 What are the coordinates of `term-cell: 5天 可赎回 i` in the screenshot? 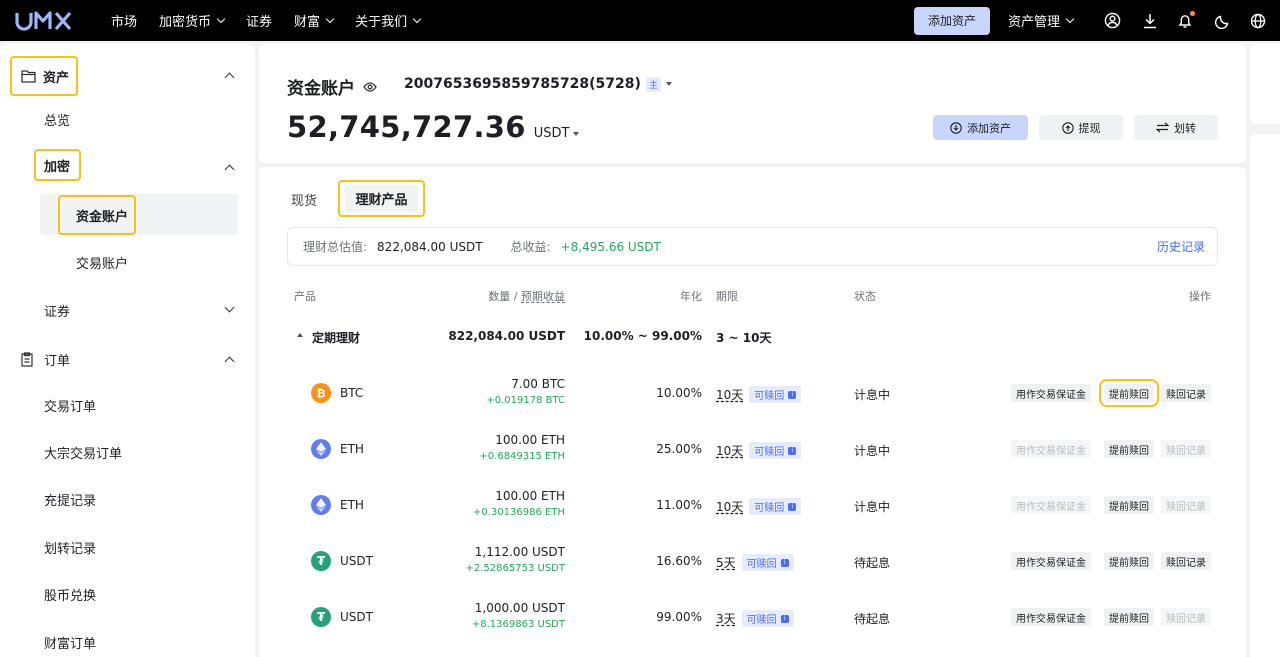 It's located at (755, 562).